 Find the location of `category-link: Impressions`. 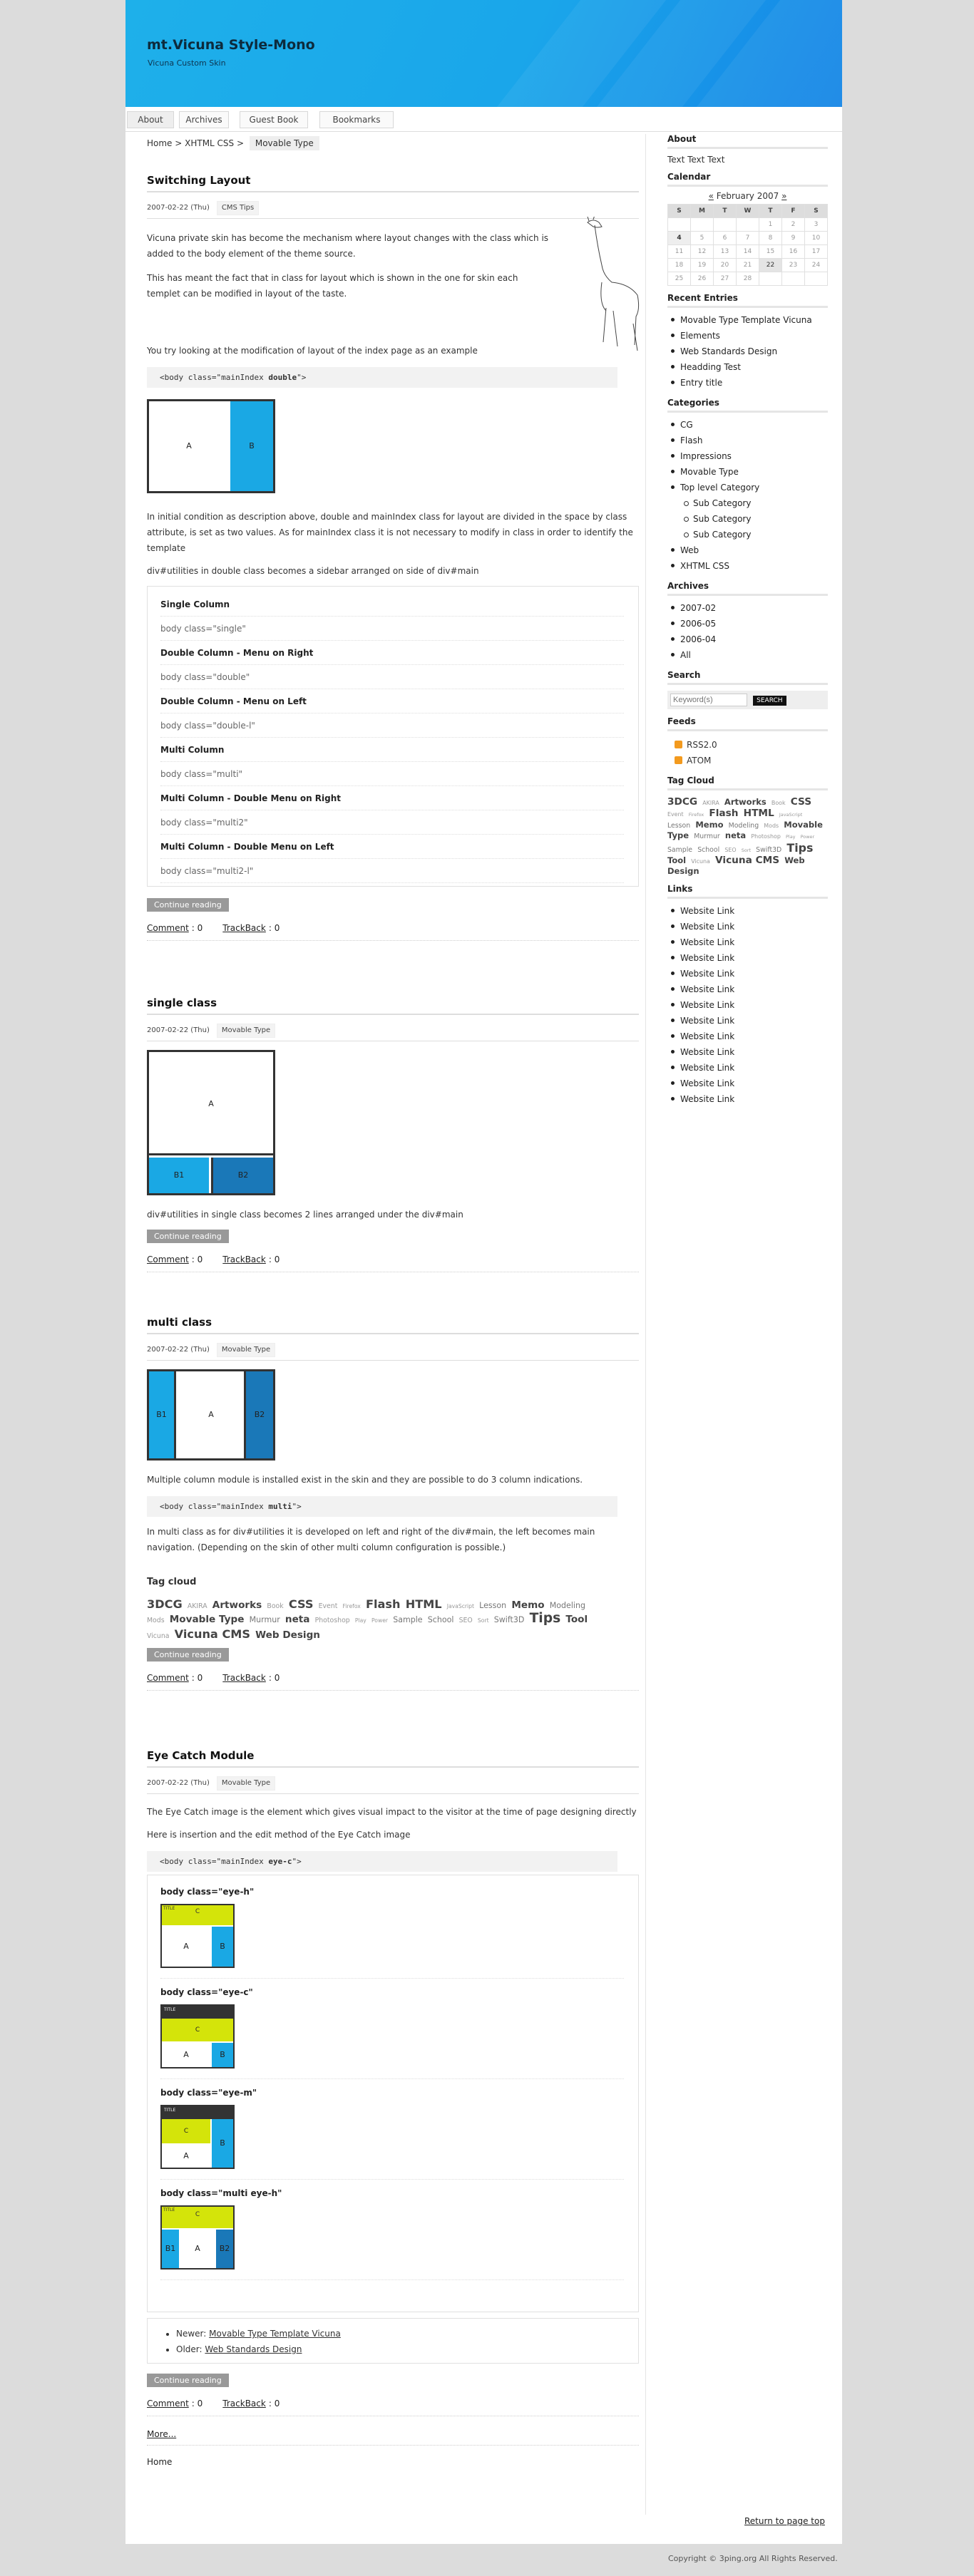

category-link: Impressions is located at coordinates (749, 456).